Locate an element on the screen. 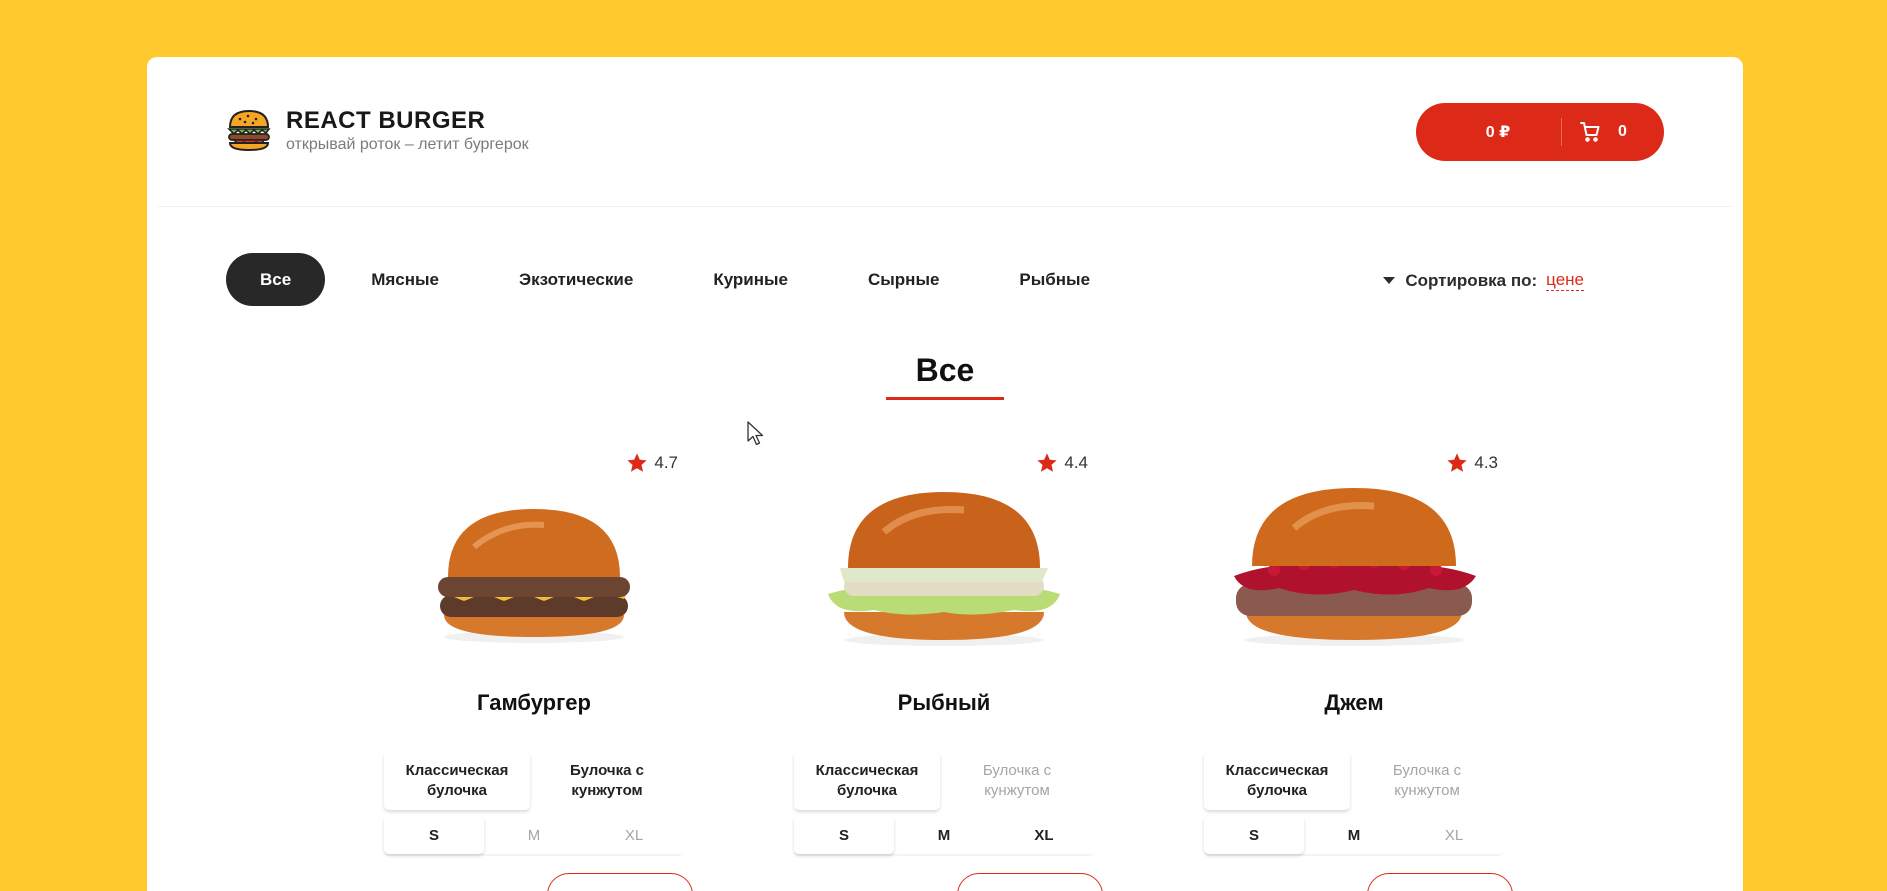 The image size is (1887, 891). cart-icon is located at coordinates (1590, 132).